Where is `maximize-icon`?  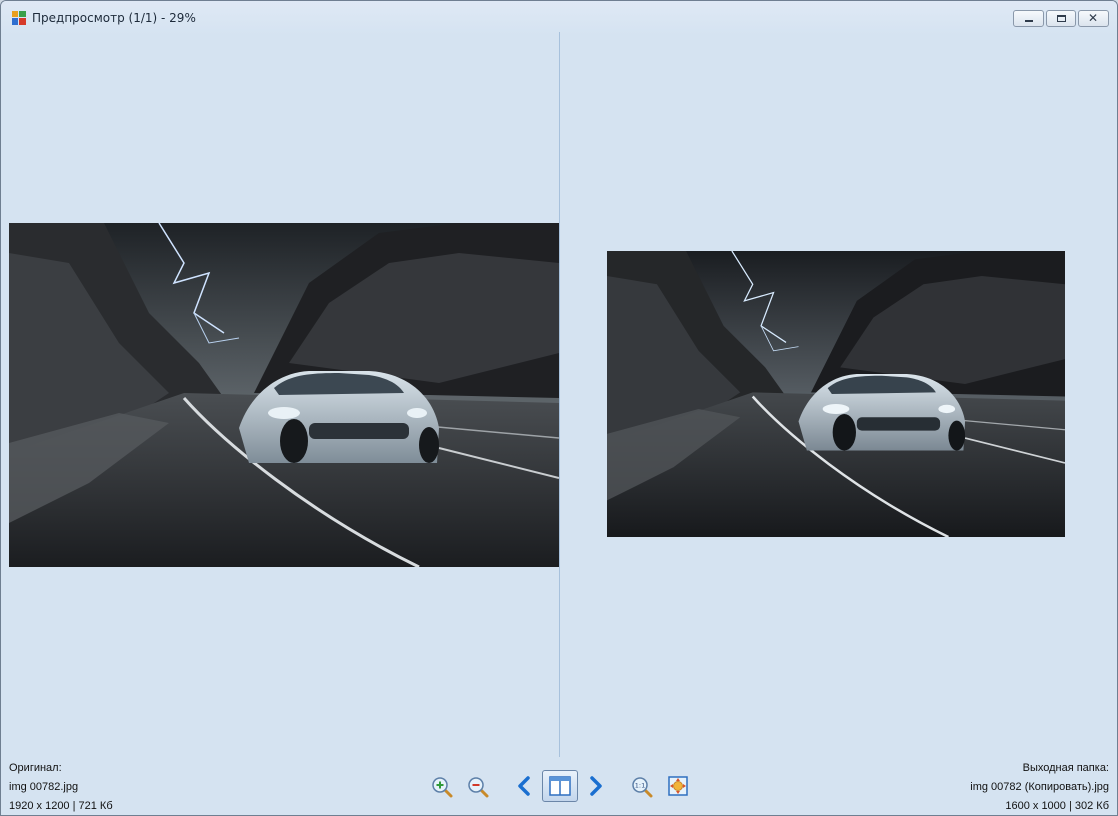 maximize-icon is located at coordinates (1061, 18).